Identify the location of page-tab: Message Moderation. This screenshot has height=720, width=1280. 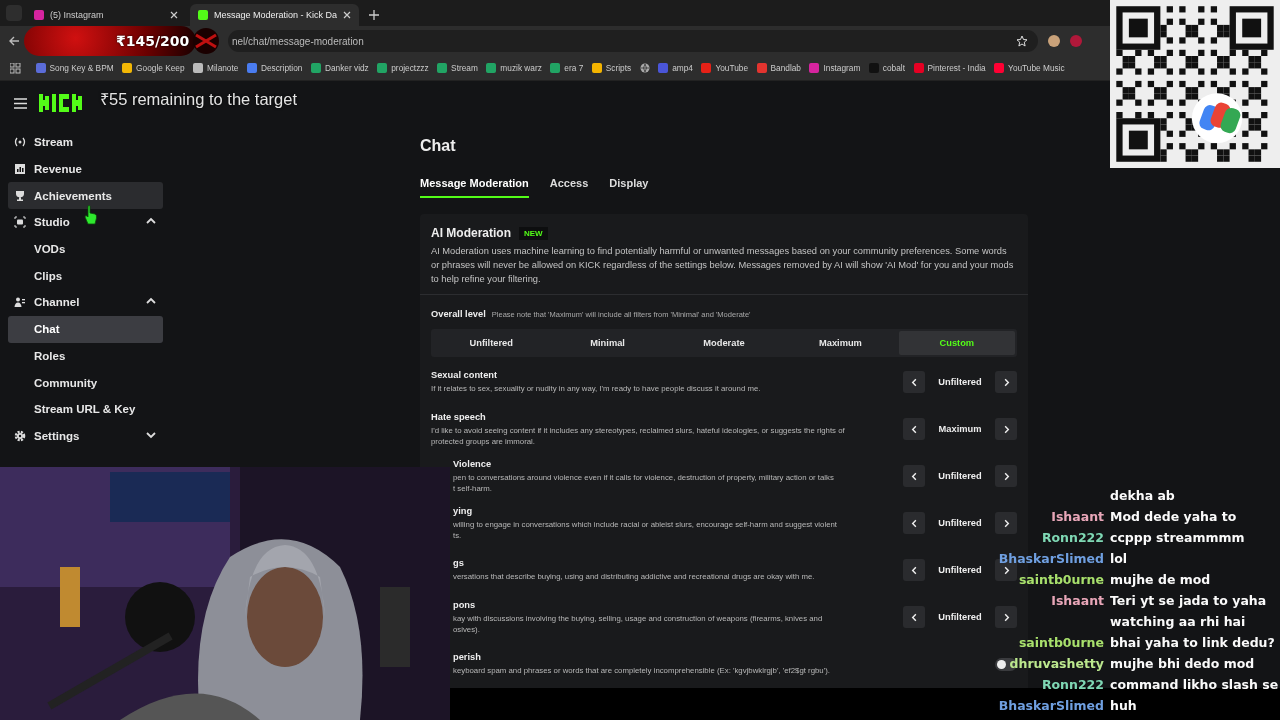
(474, 187).